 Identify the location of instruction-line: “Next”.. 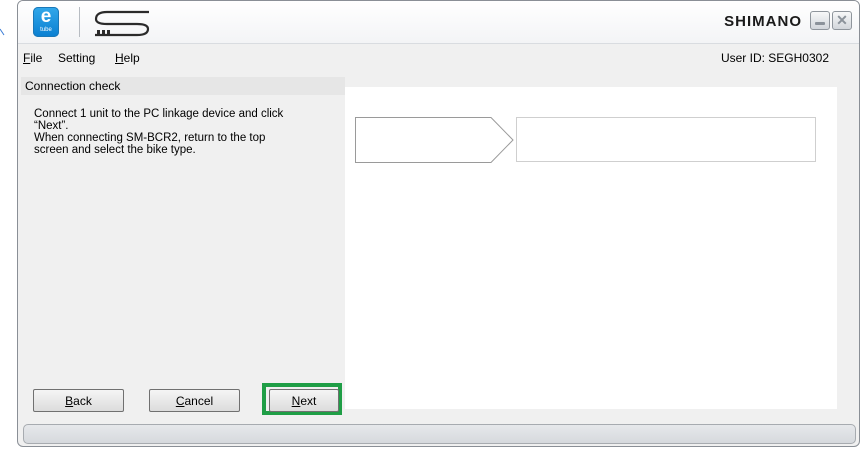
(51, 126).